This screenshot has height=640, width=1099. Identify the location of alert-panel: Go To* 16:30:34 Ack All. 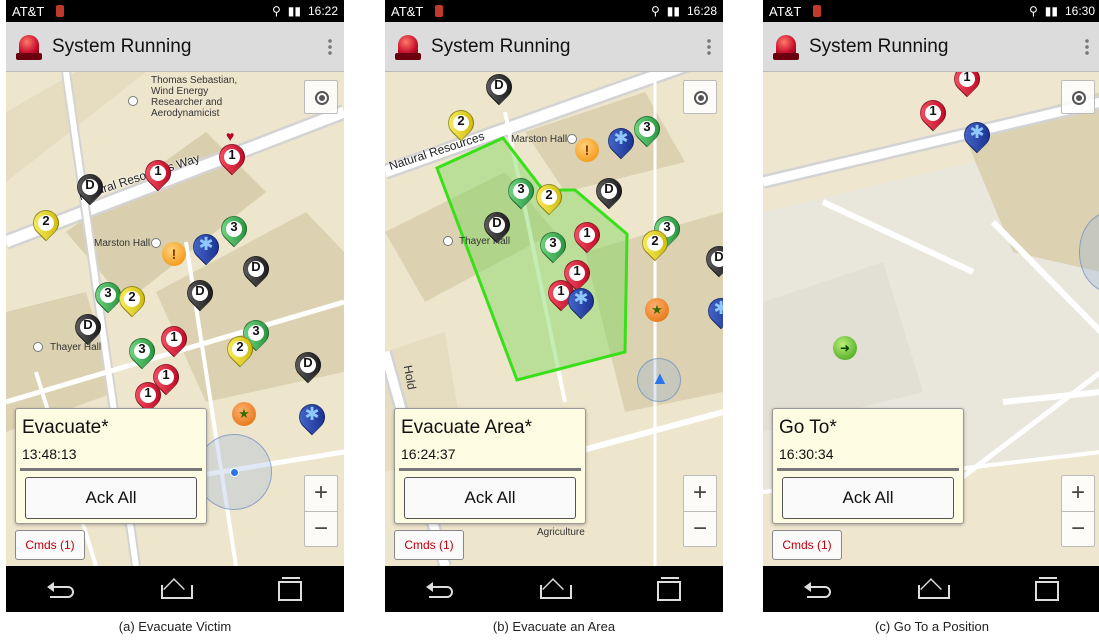
(868, 466).